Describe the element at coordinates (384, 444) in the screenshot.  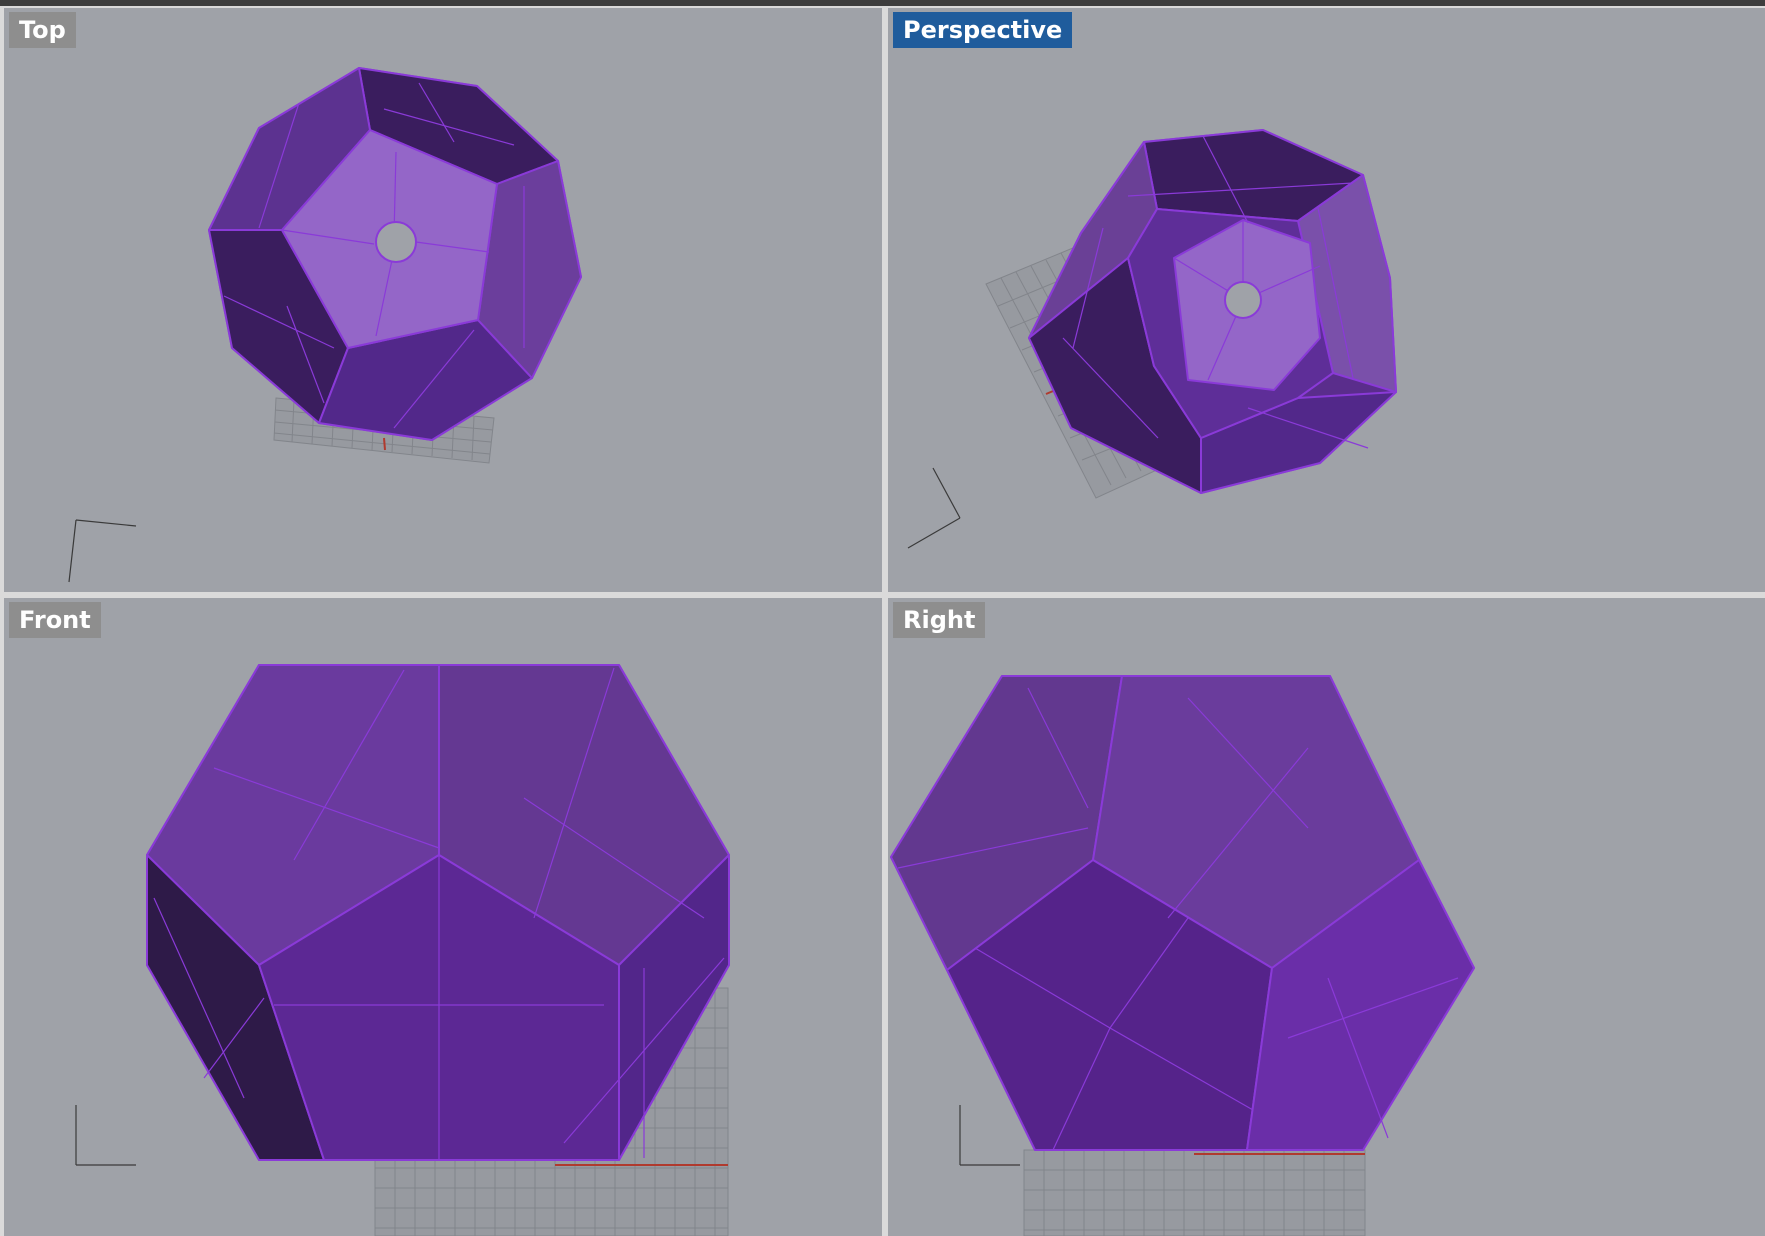
I see `x-axis-line` at that location.